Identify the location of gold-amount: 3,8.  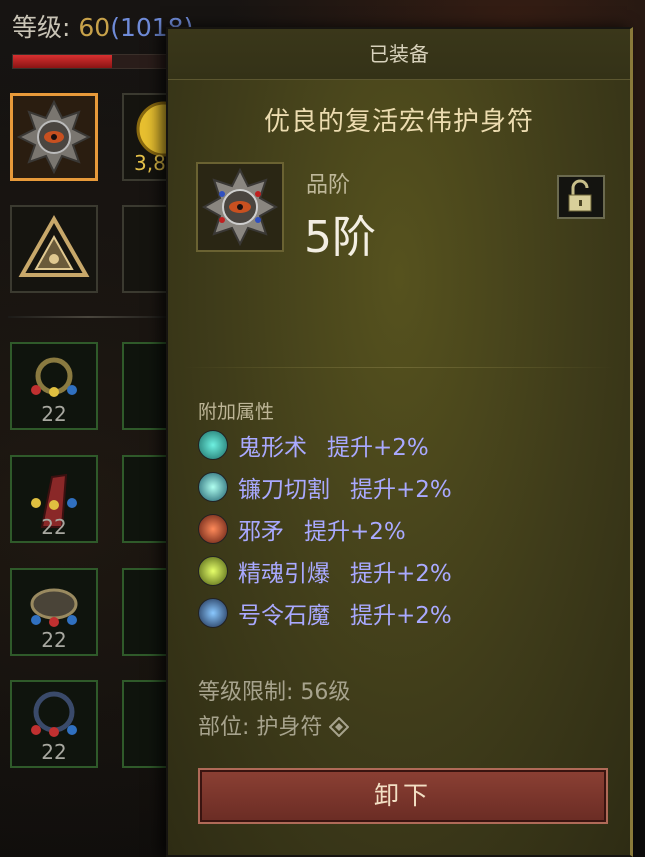
(150, 163).